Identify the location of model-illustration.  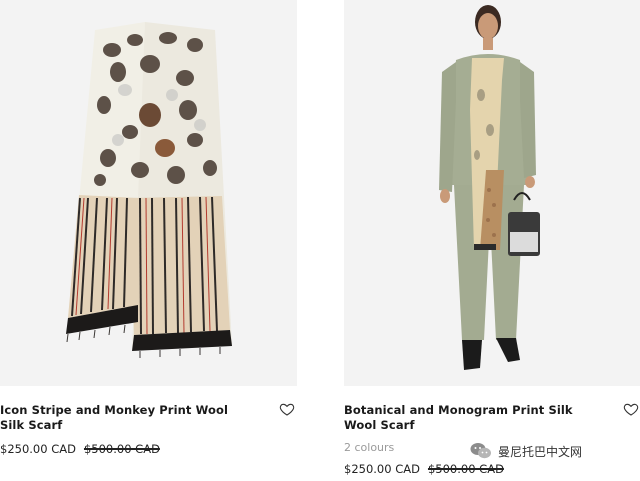
(489, 187).